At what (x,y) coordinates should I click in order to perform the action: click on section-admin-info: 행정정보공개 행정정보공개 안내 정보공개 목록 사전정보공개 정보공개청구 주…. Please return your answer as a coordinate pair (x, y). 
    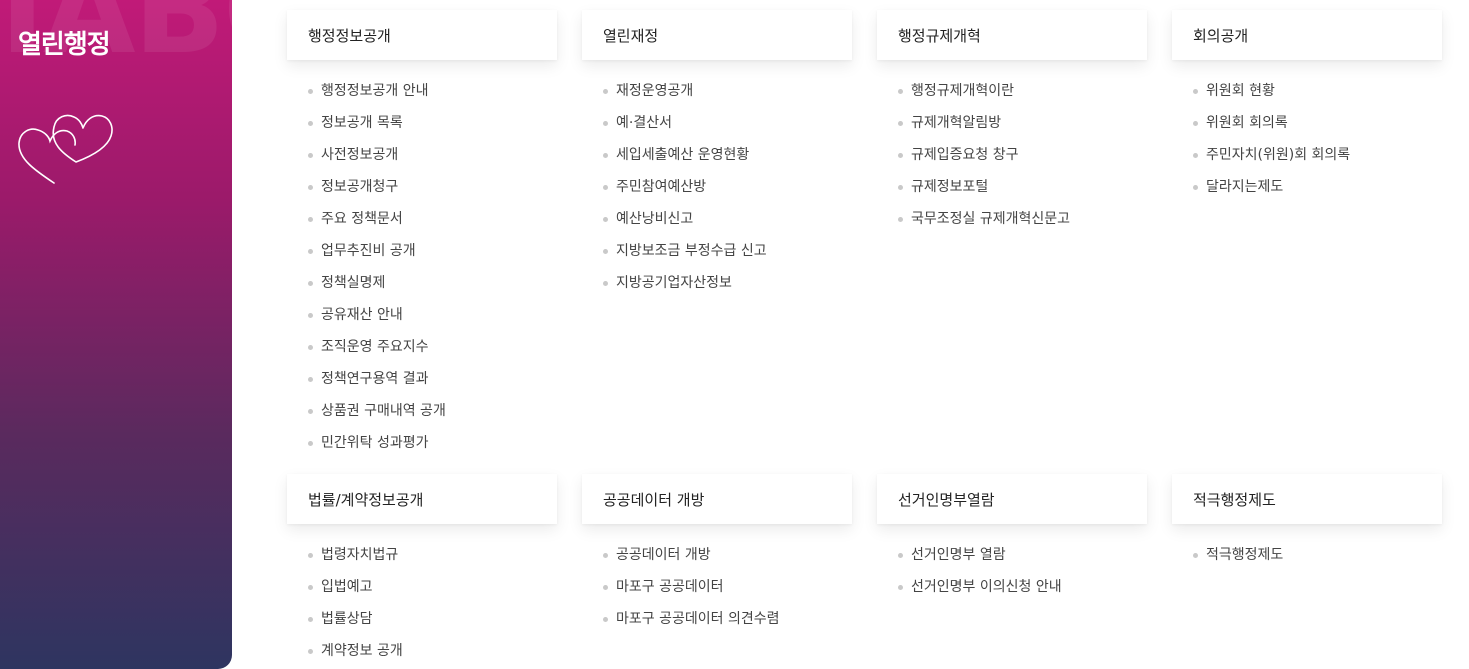
    Looking at the image, I should click on (422, 237).